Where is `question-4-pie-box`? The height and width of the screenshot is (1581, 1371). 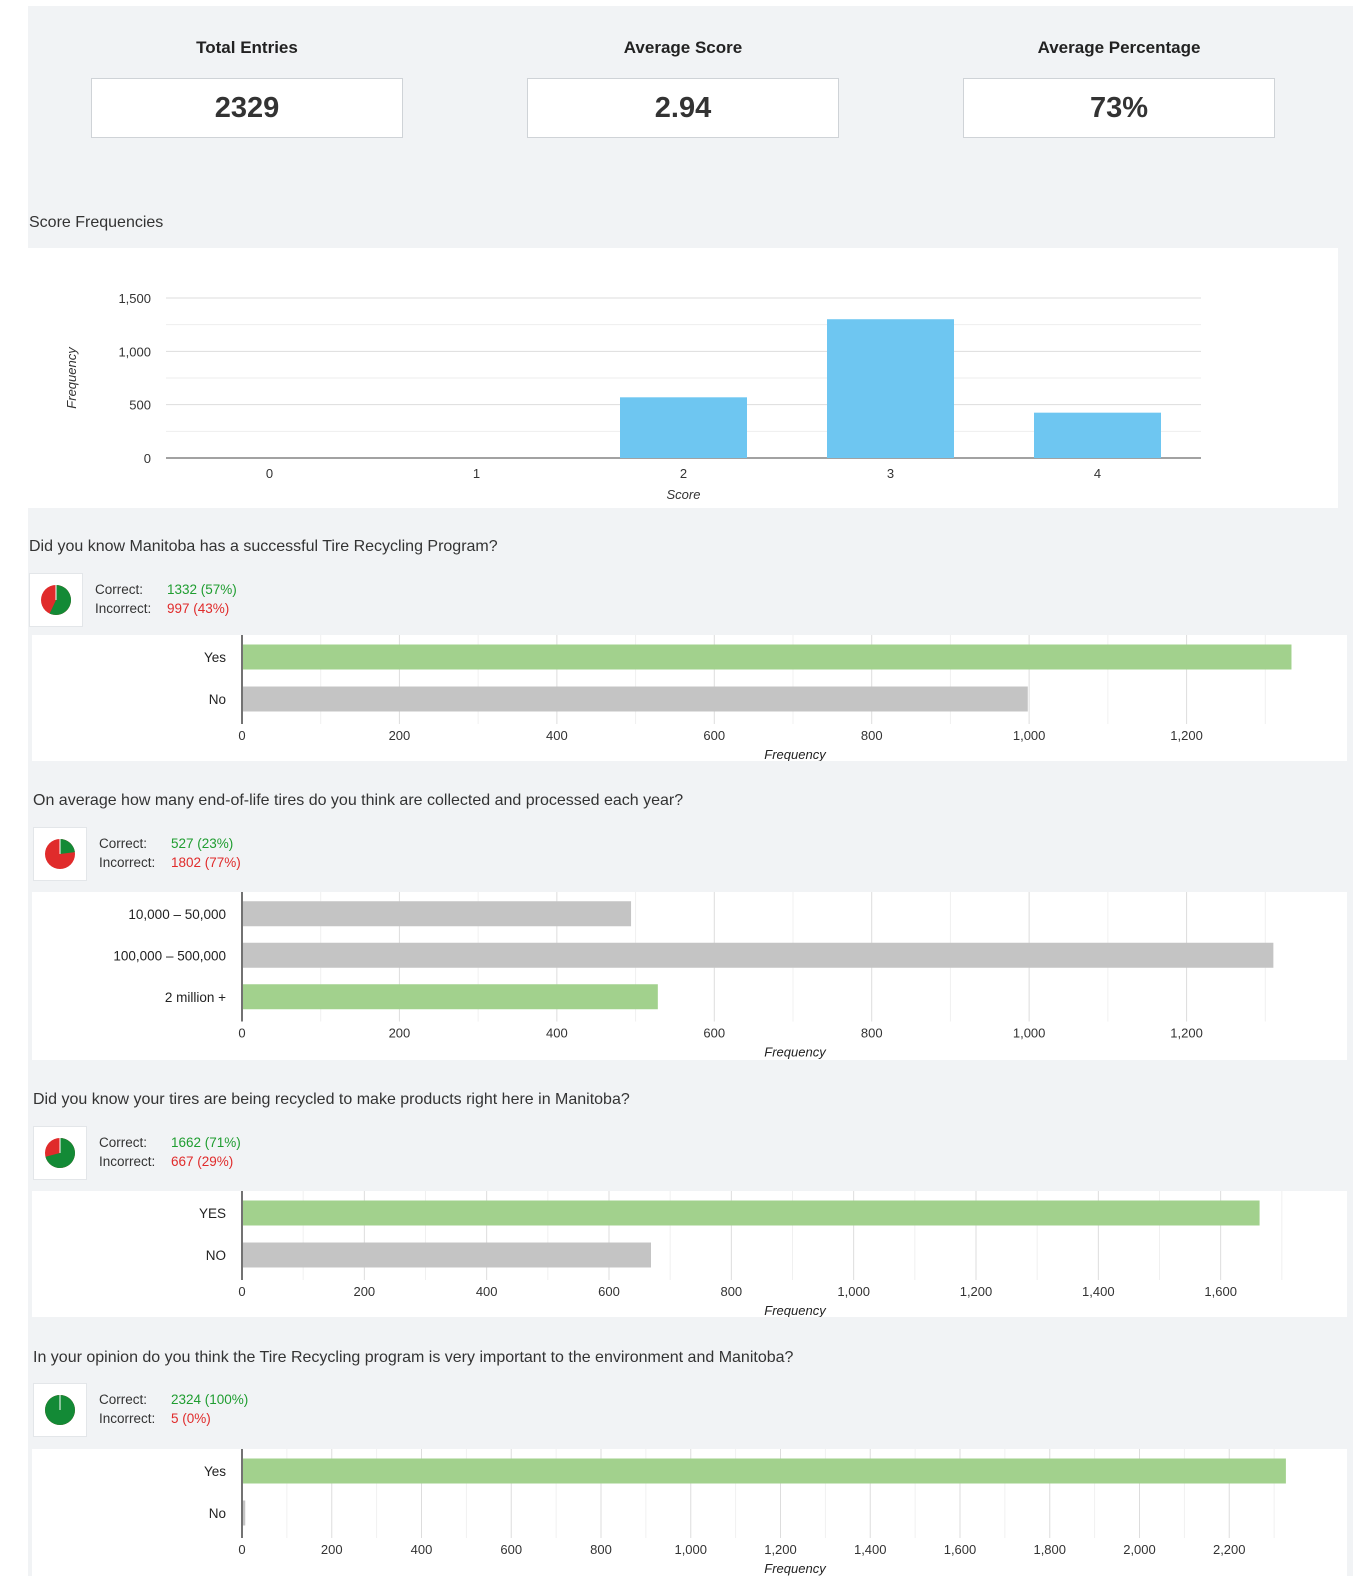
question-4-pie-box is located at coordinates (60, 1410).